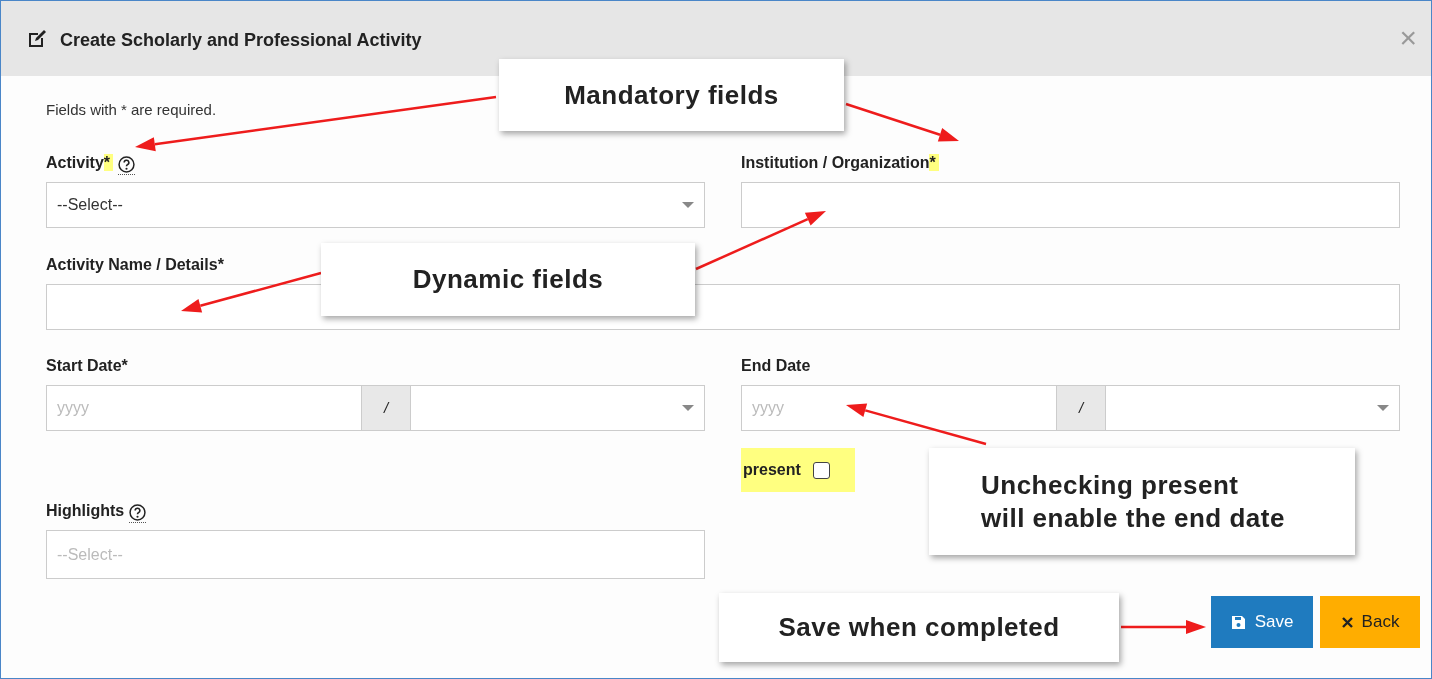 The height and width of the screenshot is (679, 1432). What do you see at coordinates (241, 40) in the screenshot?
I see `dialog-title: Create Scholarly and Professional Activity` at bounding box center [241, 40].